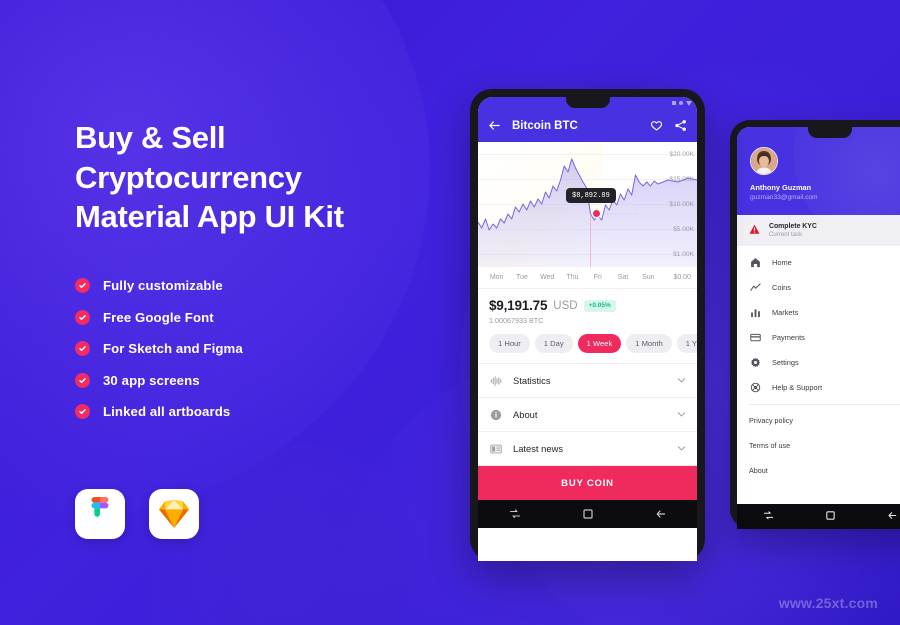  I want to click on drawer-link-terms-of-use: Terms of use, so click(818, 445).